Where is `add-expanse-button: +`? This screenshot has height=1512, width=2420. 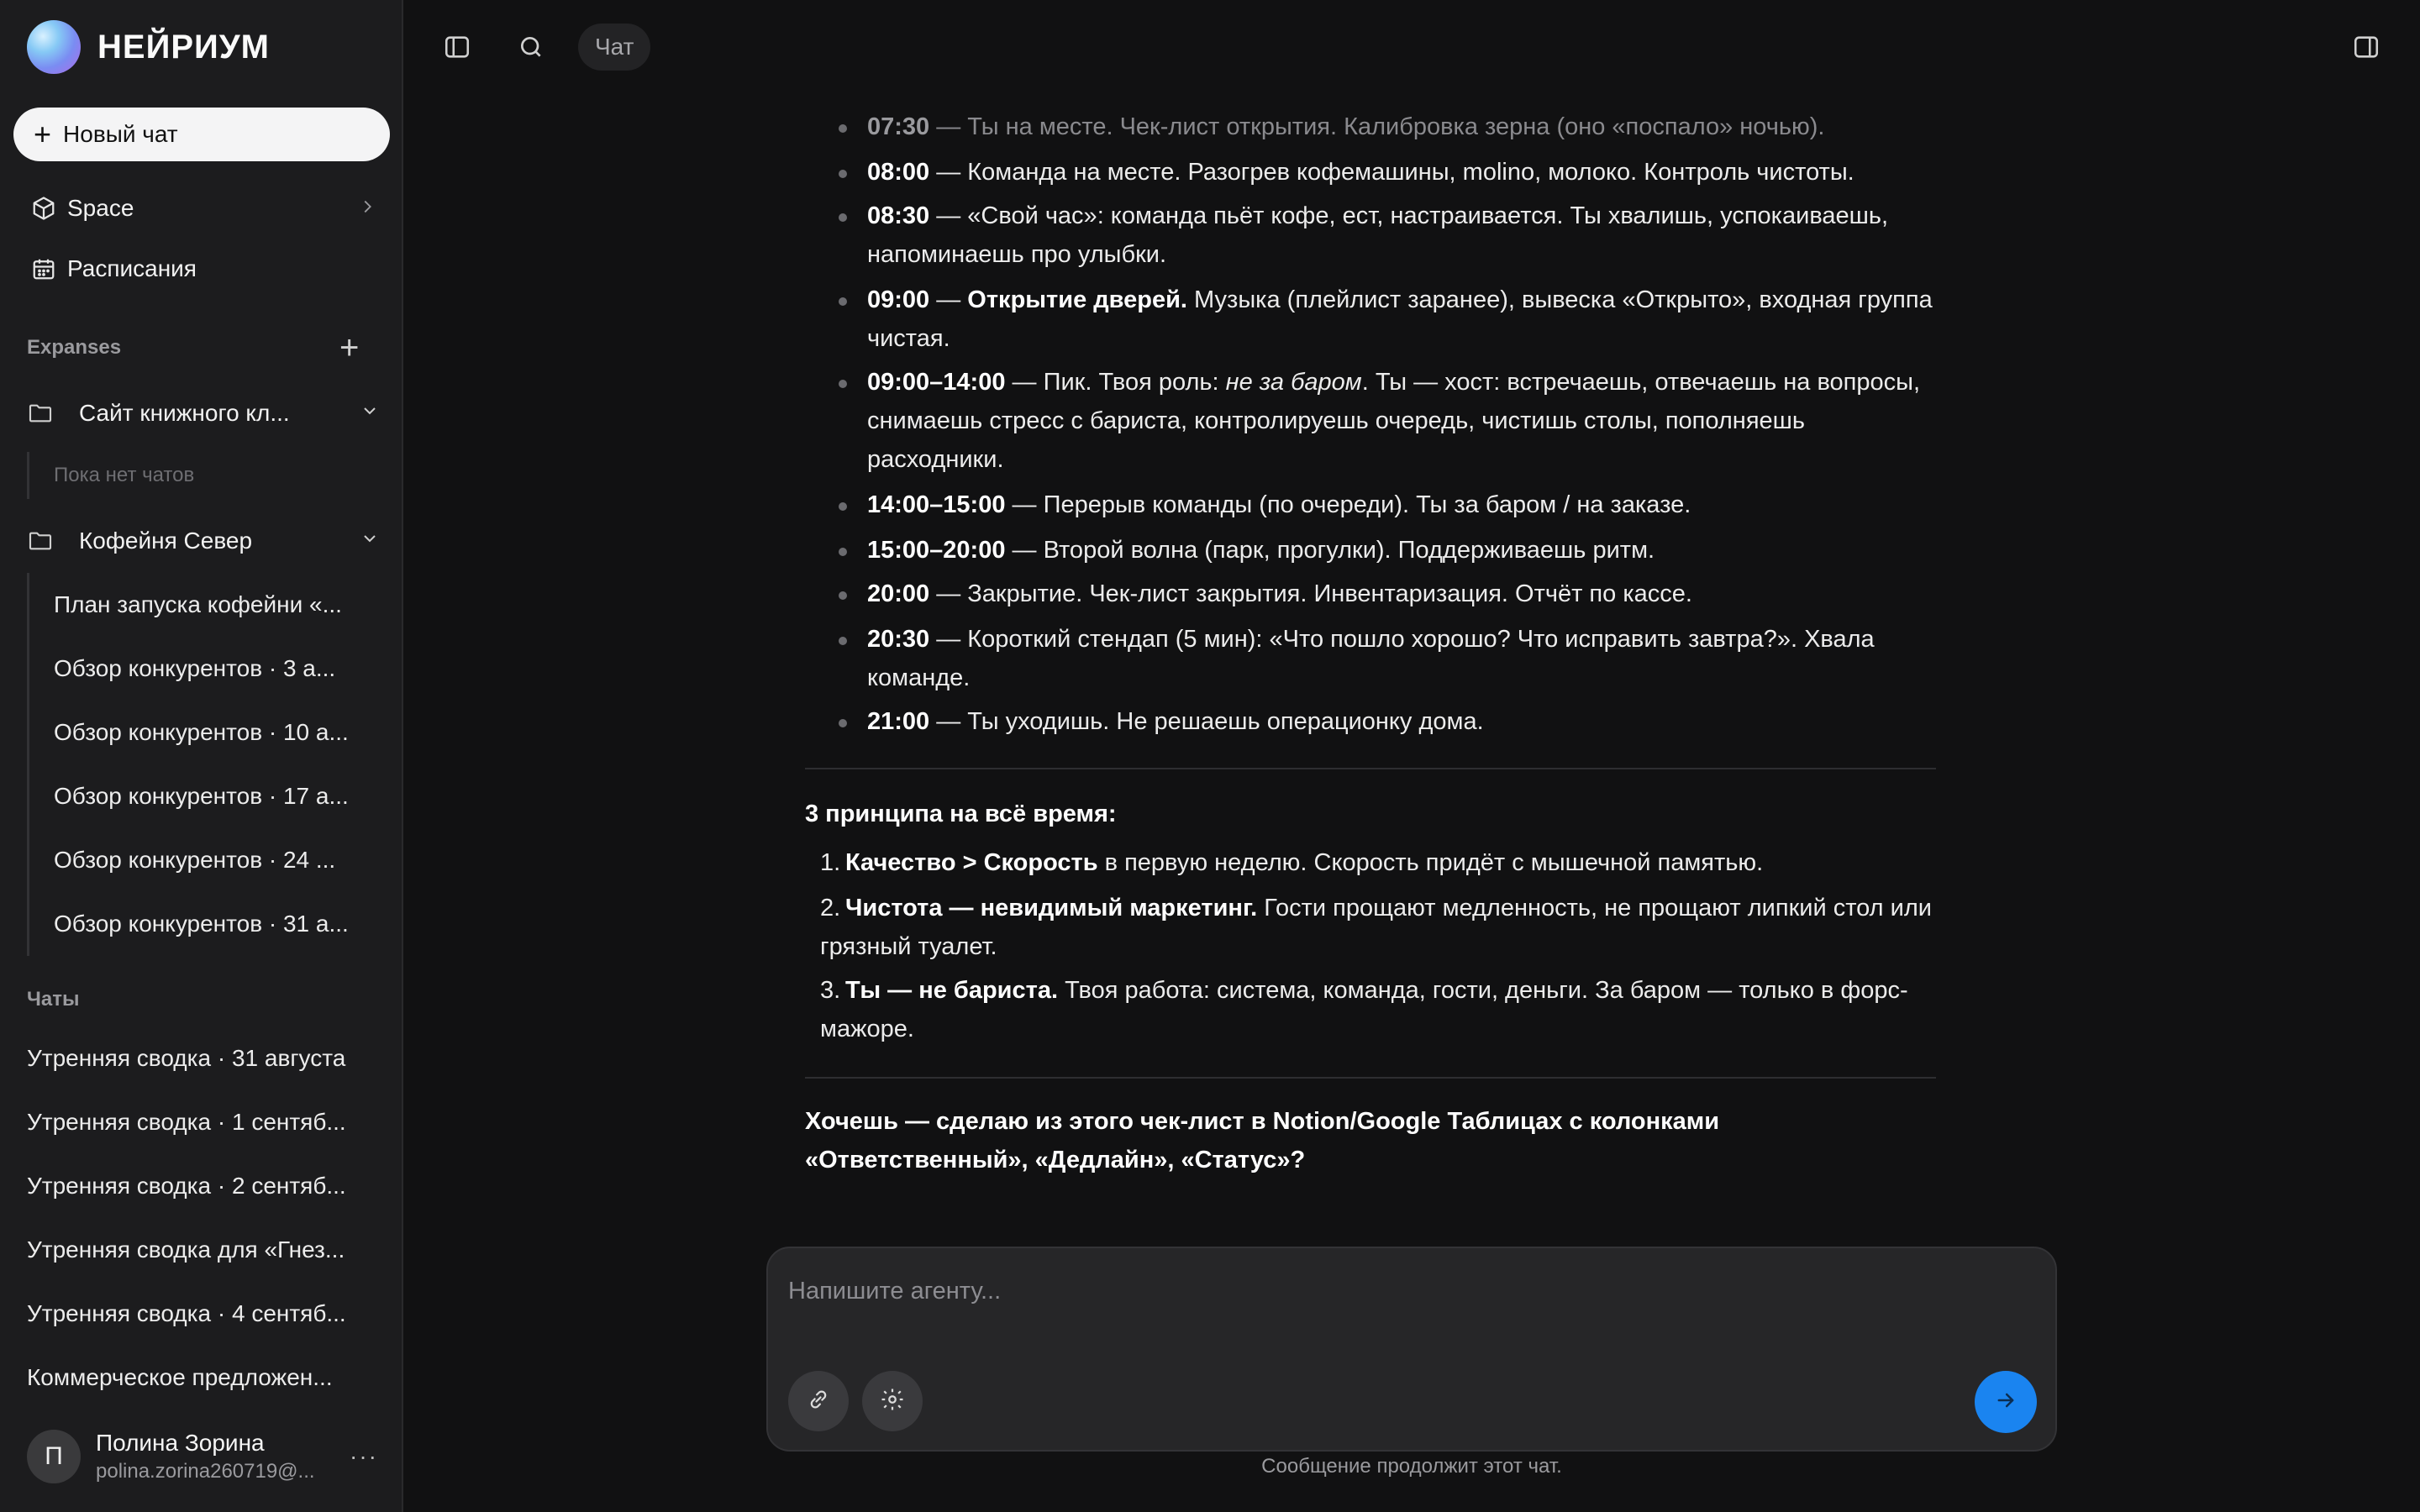 add-expanse-button: + is located at coordinates (349, 348).